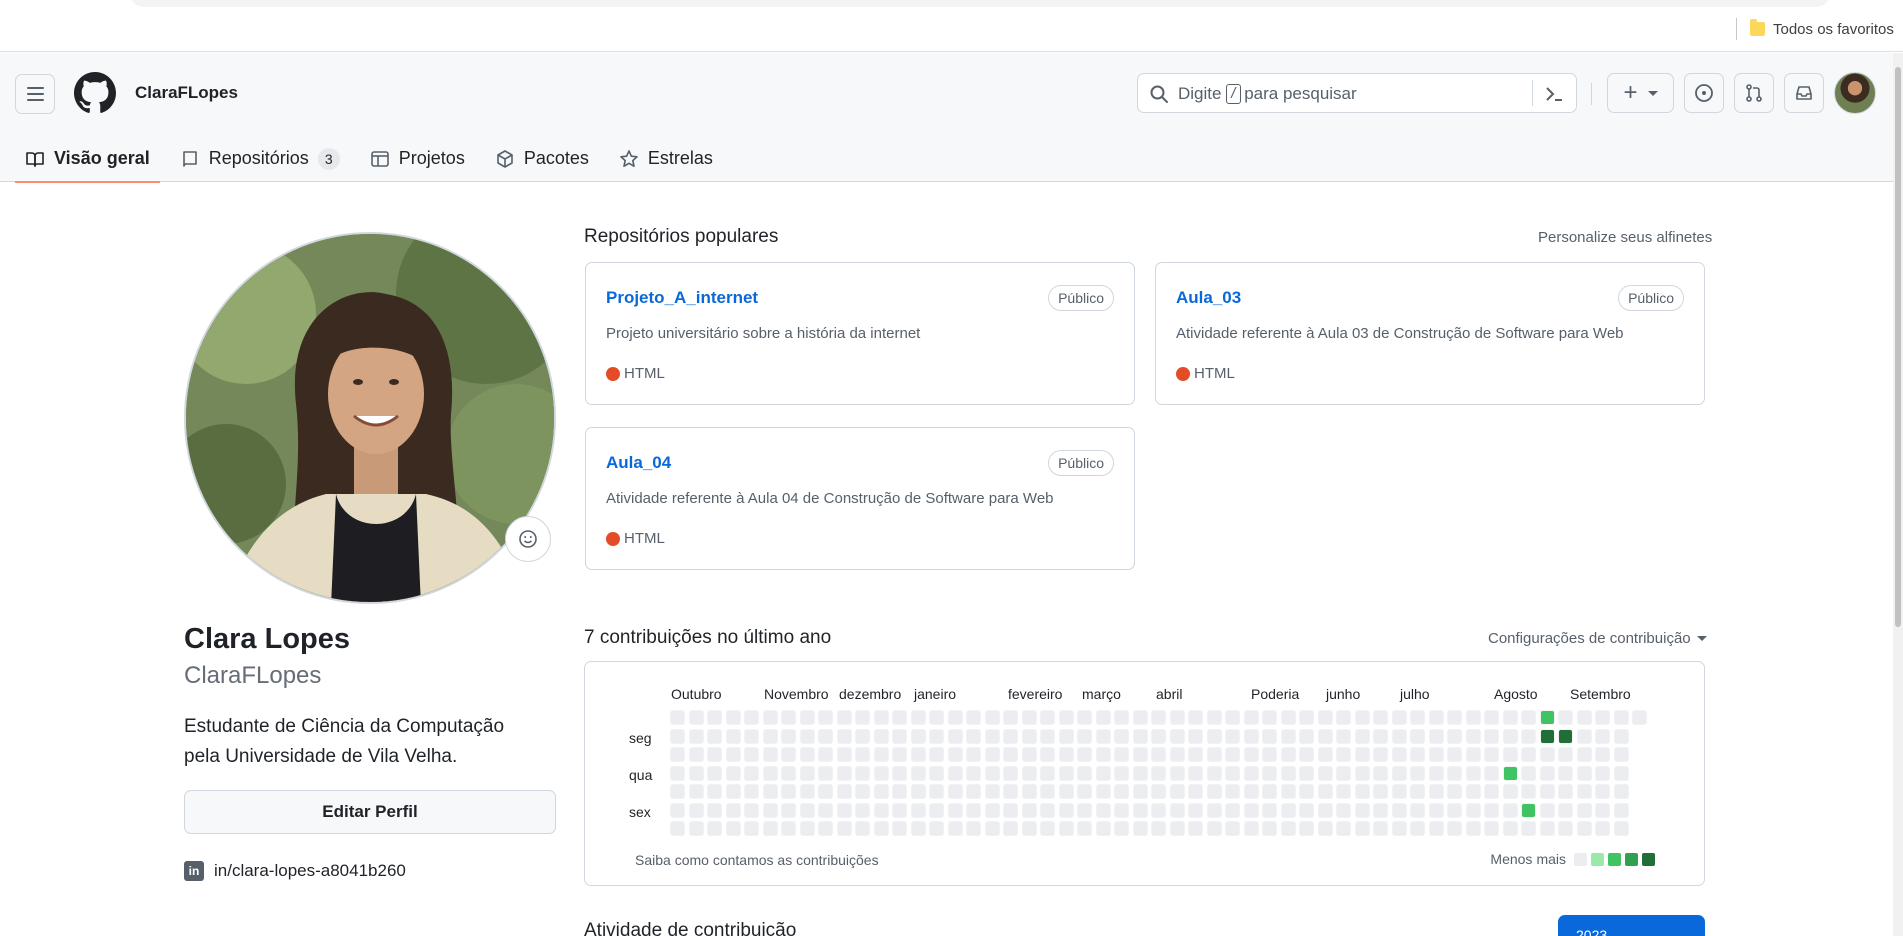 This screenshot has height=936, width=1903. What do you see at coordinates (980, 3) in the screenshot?
I see `browser-omnibox` at bounding box center [980, 3].